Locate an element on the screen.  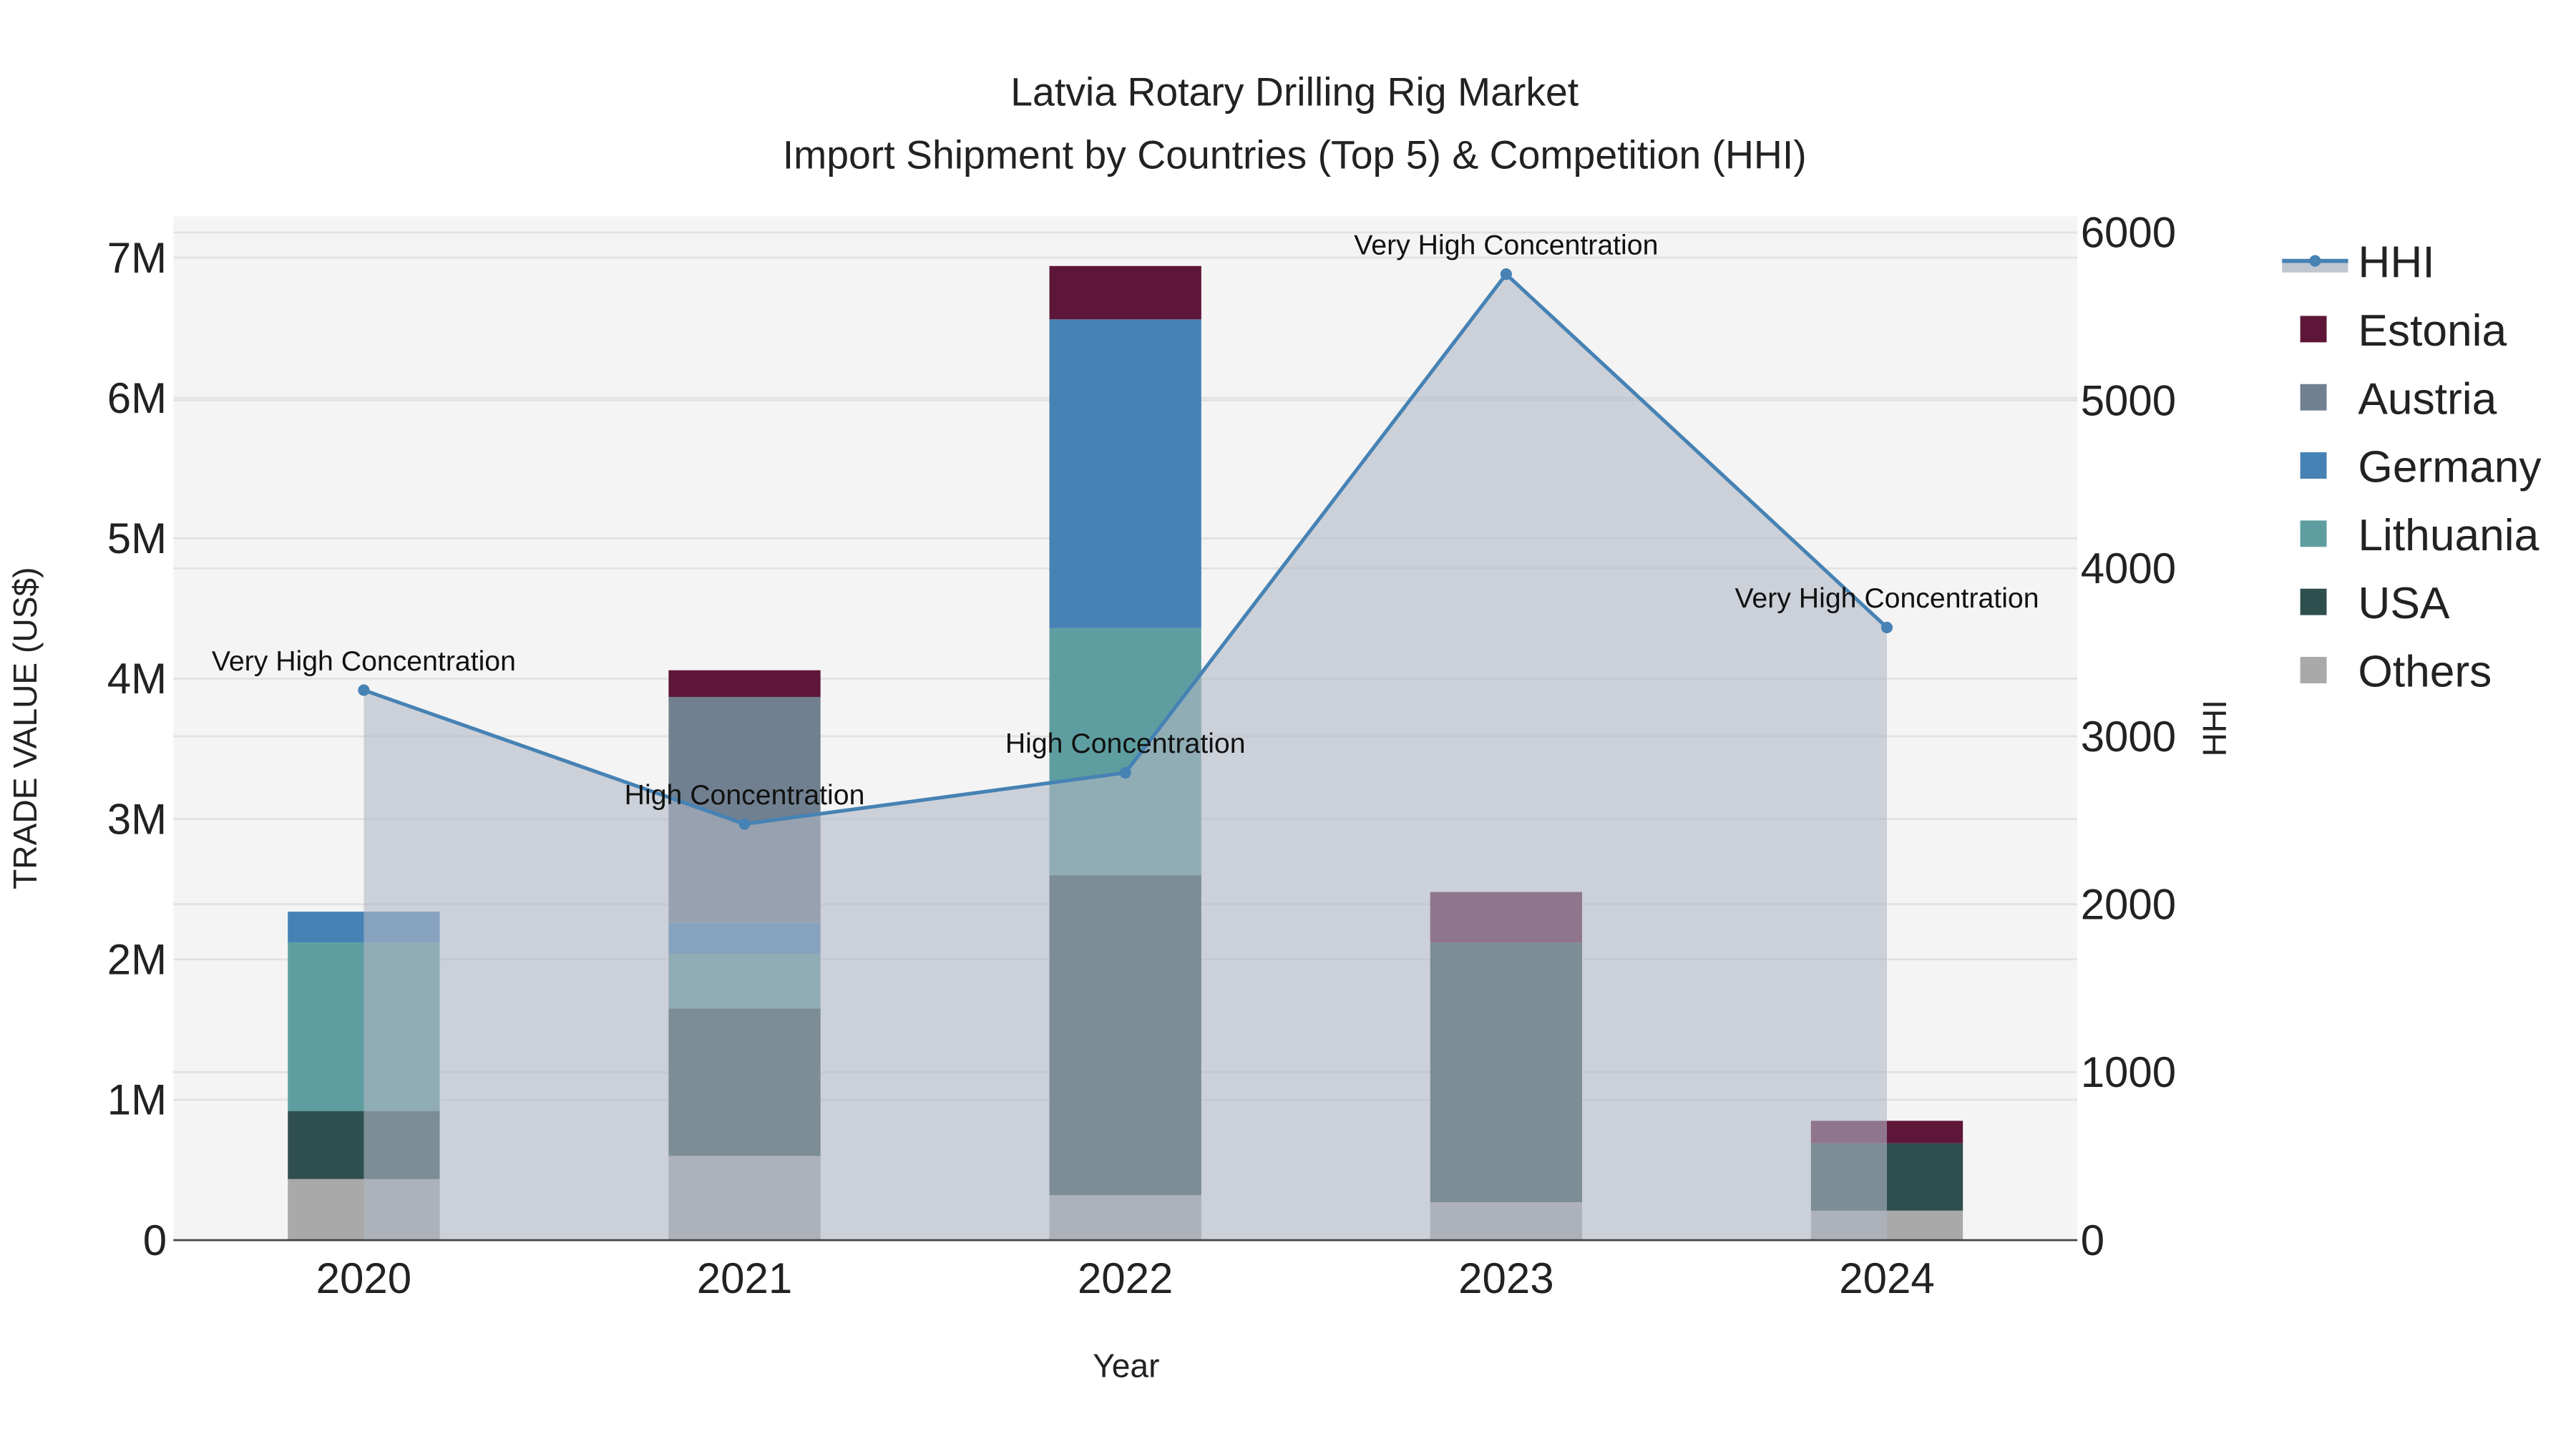
hhi-marker-2023 is located at coordinates (1506, 274).